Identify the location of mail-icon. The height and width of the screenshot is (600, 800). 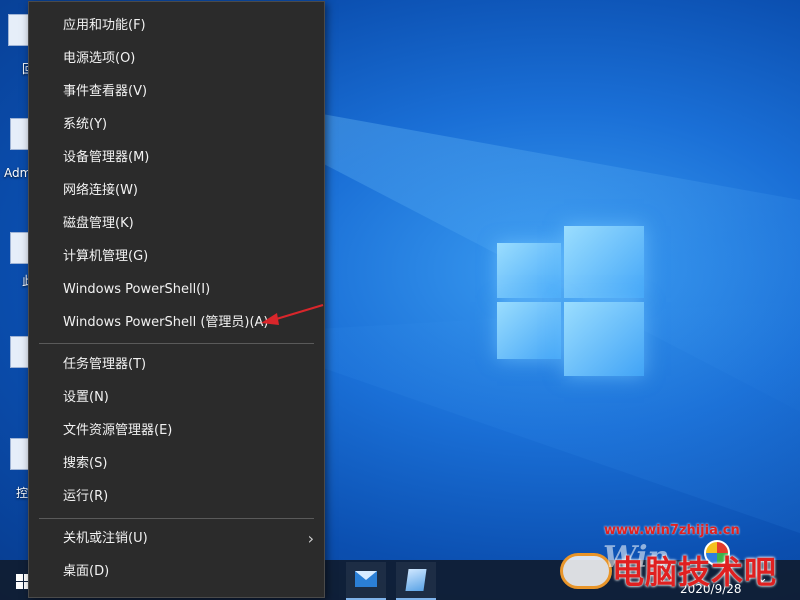
(366, 579).